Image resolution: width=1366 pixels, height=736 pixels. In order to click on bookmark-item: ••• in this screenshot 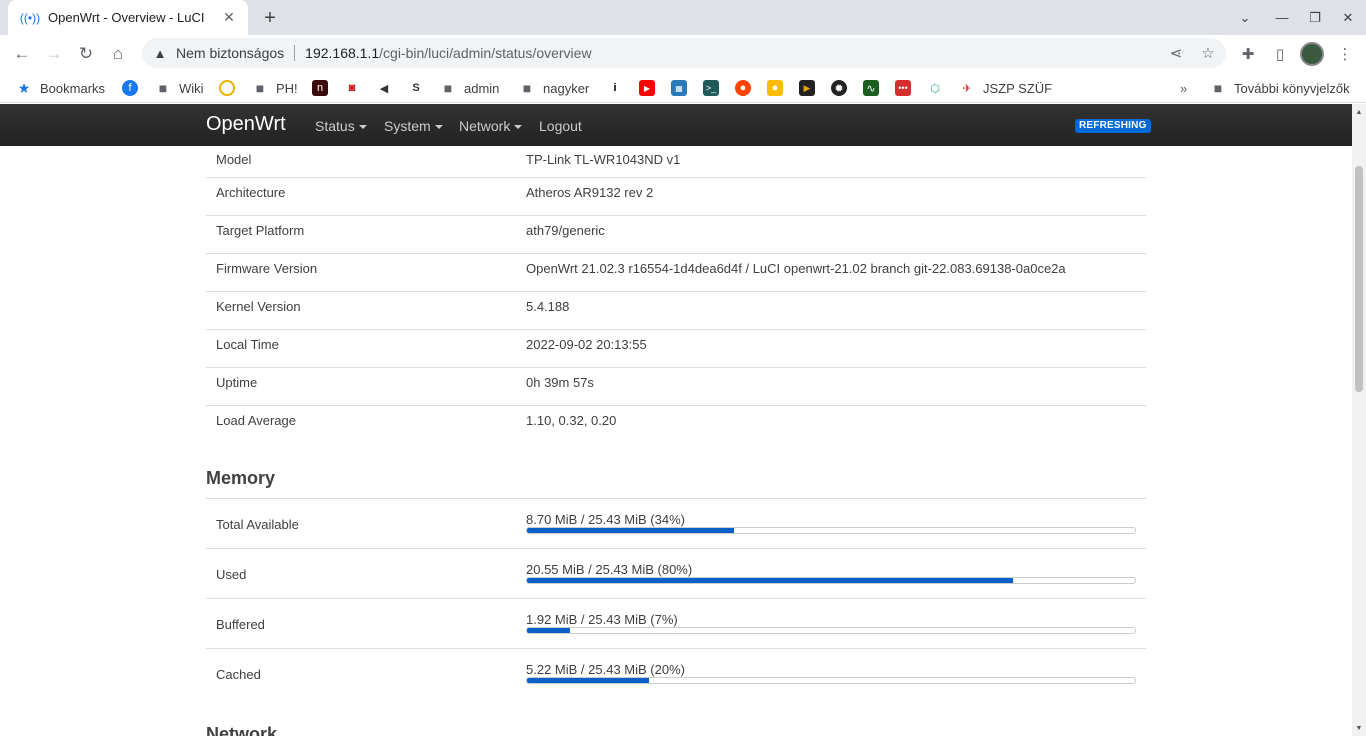, I will do `click(903, 88)`.